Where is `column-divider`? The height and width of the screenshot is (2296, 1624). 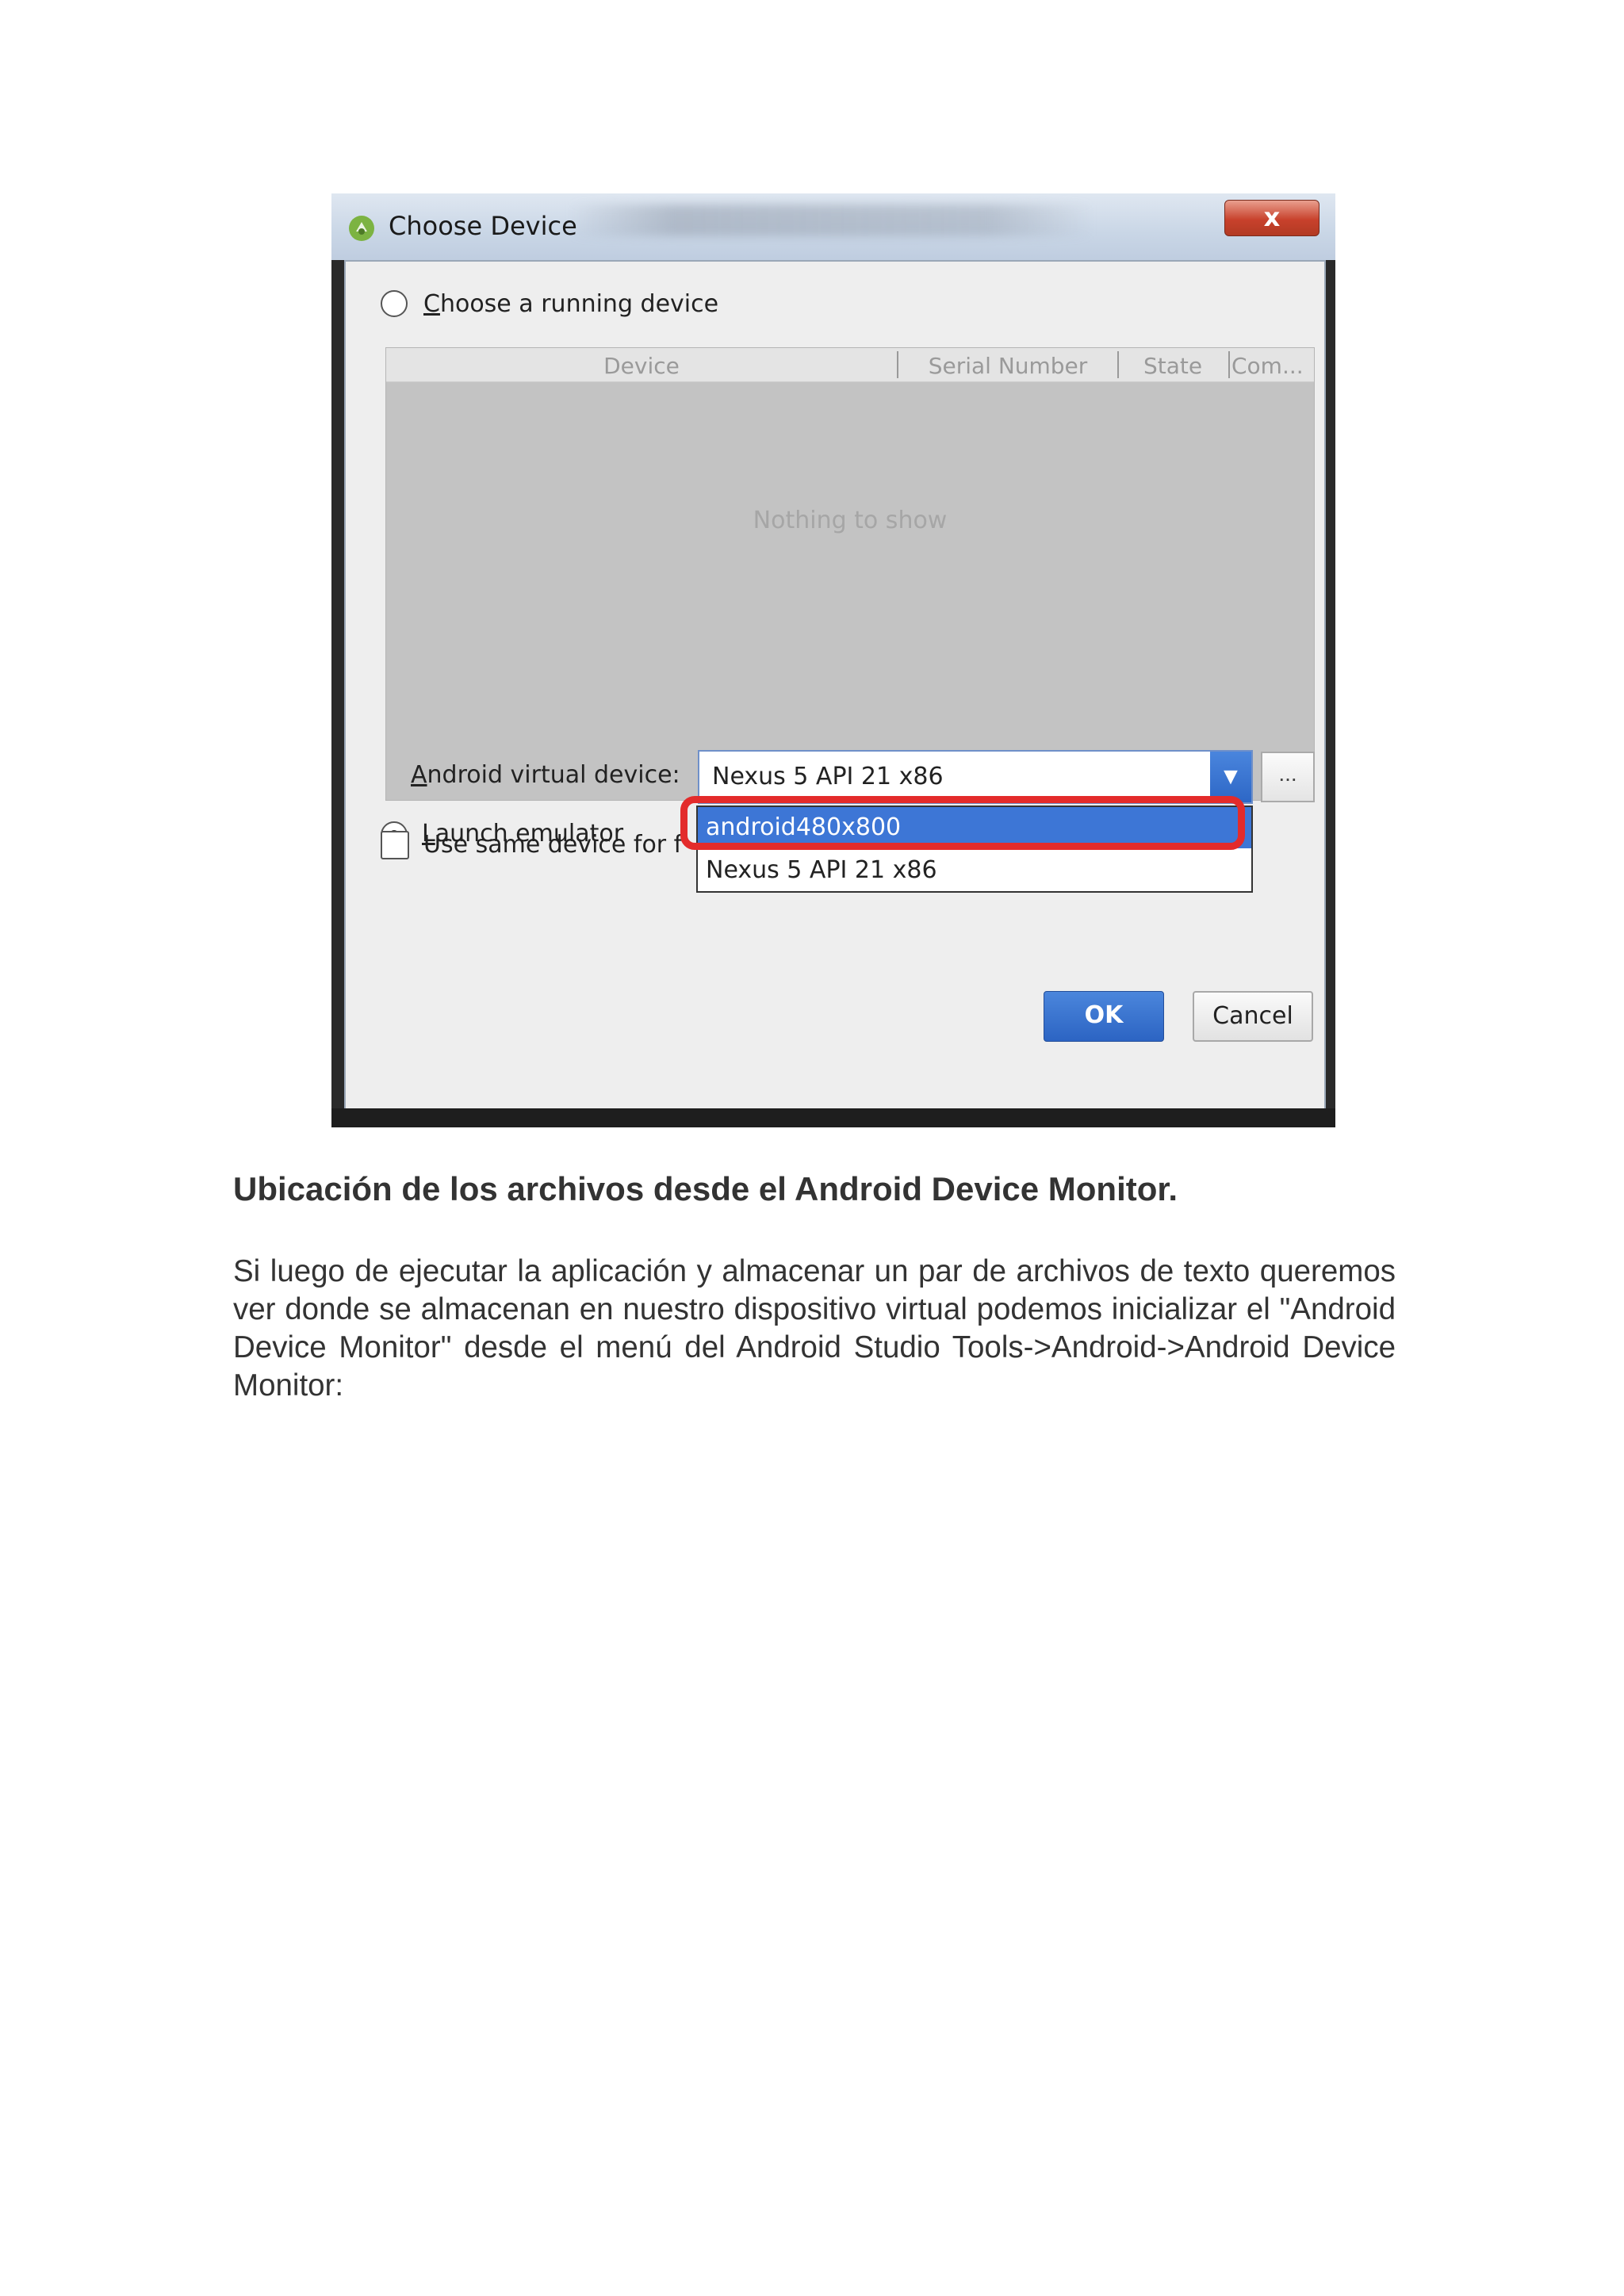
column-divider is located at coordinates (1229, 365).